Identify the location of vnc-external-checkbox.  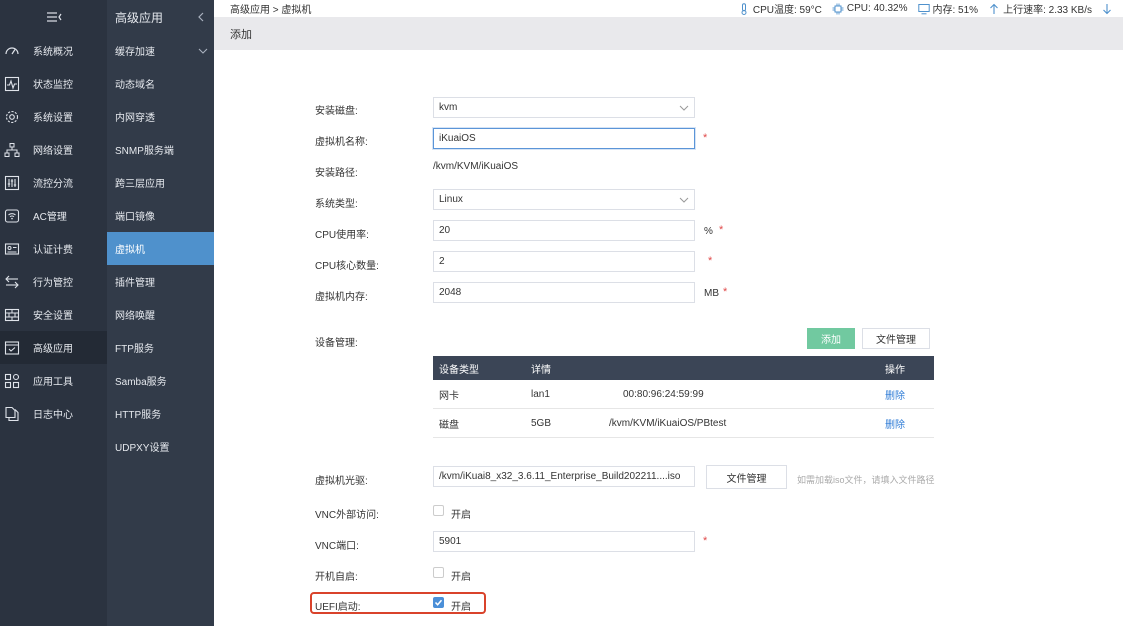
(438, 510).